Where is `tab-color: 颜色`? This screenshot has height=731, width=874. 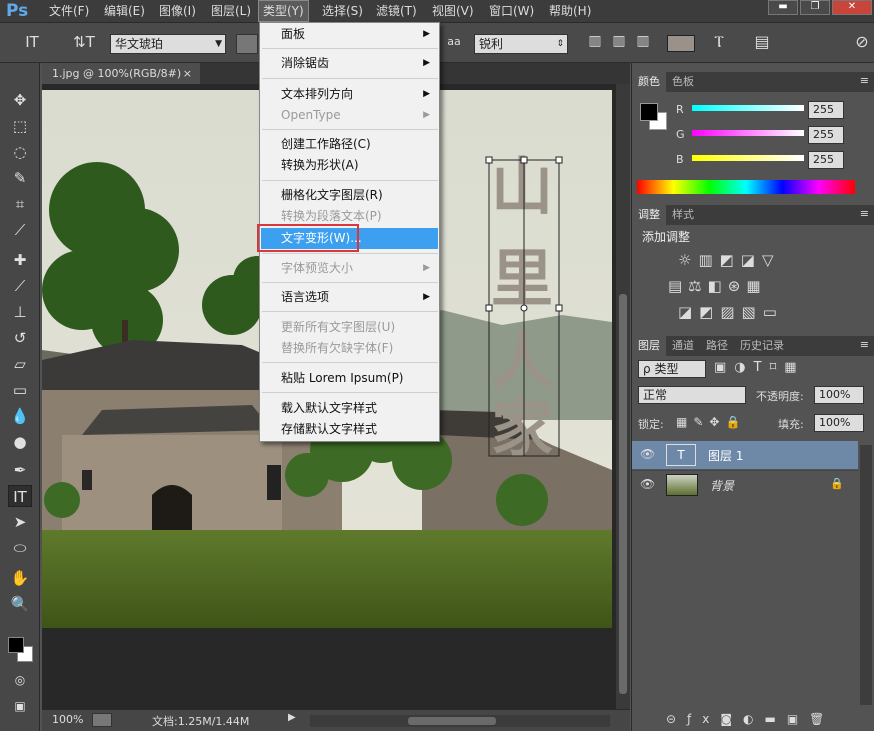 tab-color: 颜色 is located at coordinates (649, 82).